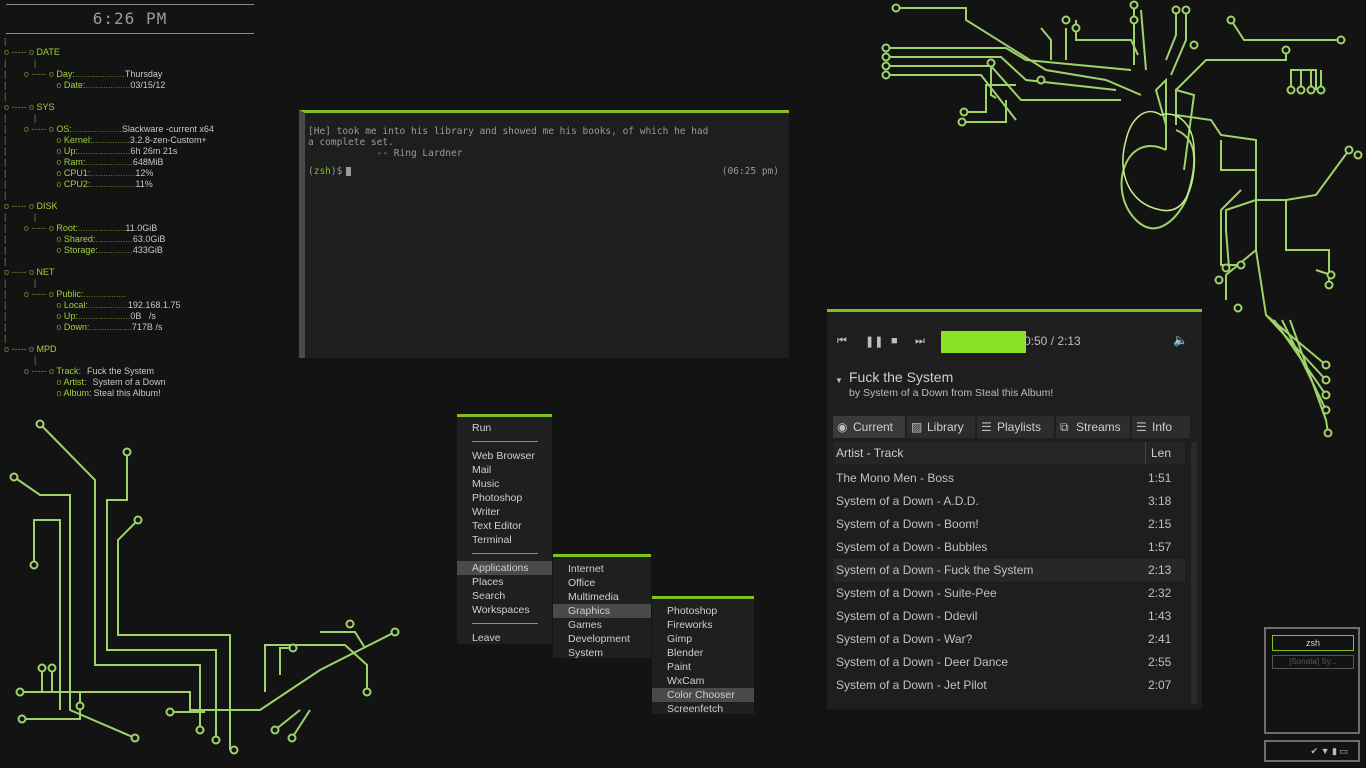 The image size is (1366, 768). What do you see at coordinates (842, 341) in the screenshot?
I see `previous-track-icon: ⏮` at bounding box center [842, 341].